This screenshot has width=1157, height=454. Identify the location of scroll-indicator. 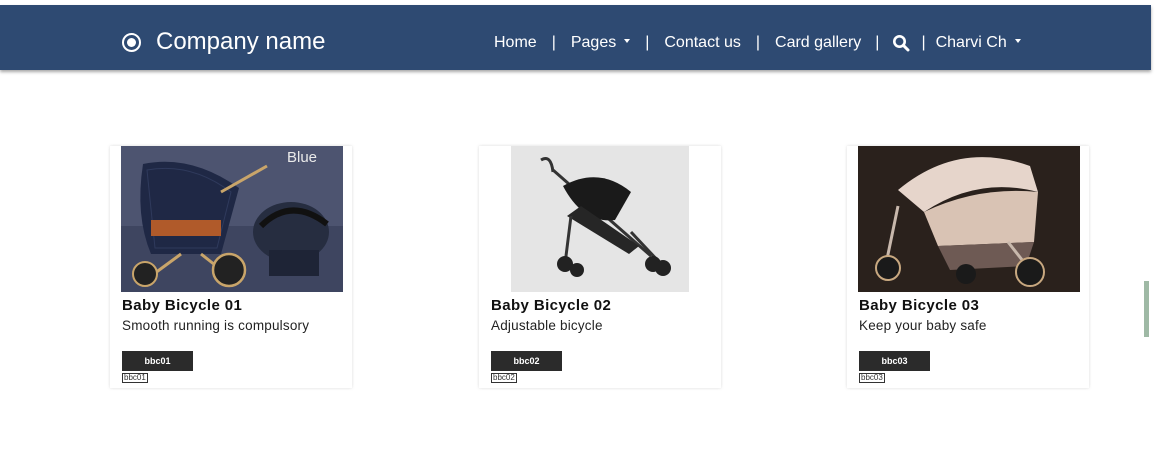
(1146, 309).